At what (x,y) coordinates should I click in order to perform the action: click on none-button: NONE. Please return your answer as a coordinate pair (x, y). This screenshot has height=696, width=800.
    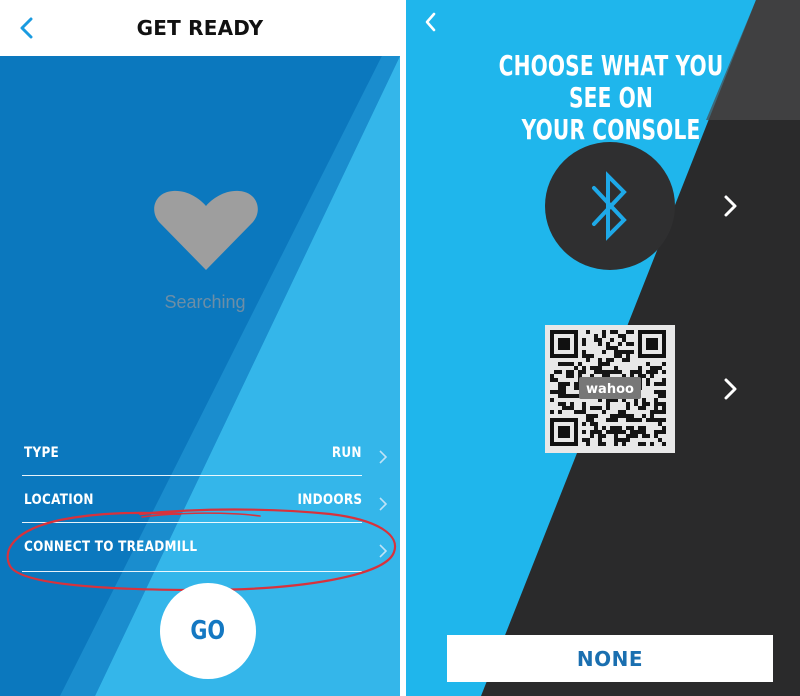
    Looking at the image, I should click on (610, 658).